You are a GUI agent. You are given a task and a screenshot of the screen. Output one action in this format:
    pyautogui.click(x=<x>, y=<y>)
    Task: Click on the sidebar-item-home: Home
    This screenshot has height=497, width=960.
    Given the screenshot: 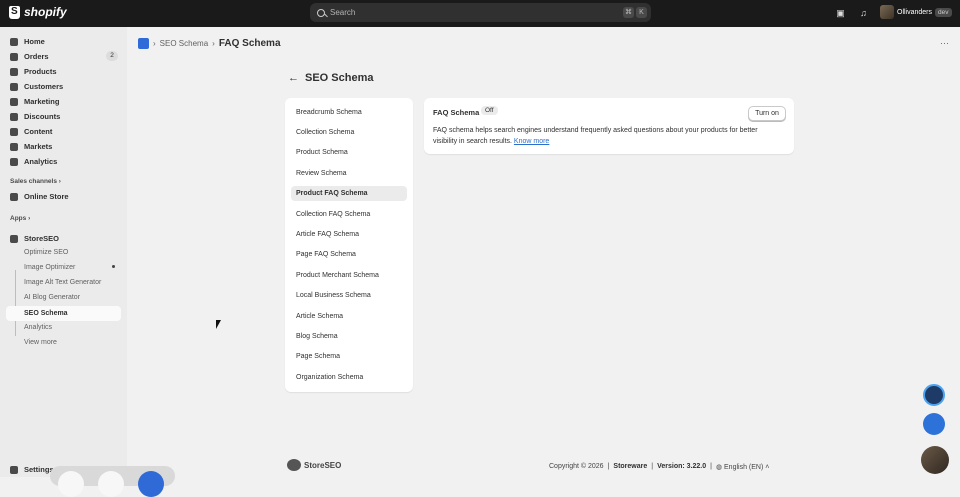 What is the action you would take?
    pyautogui.click(x=27, y=41)
    